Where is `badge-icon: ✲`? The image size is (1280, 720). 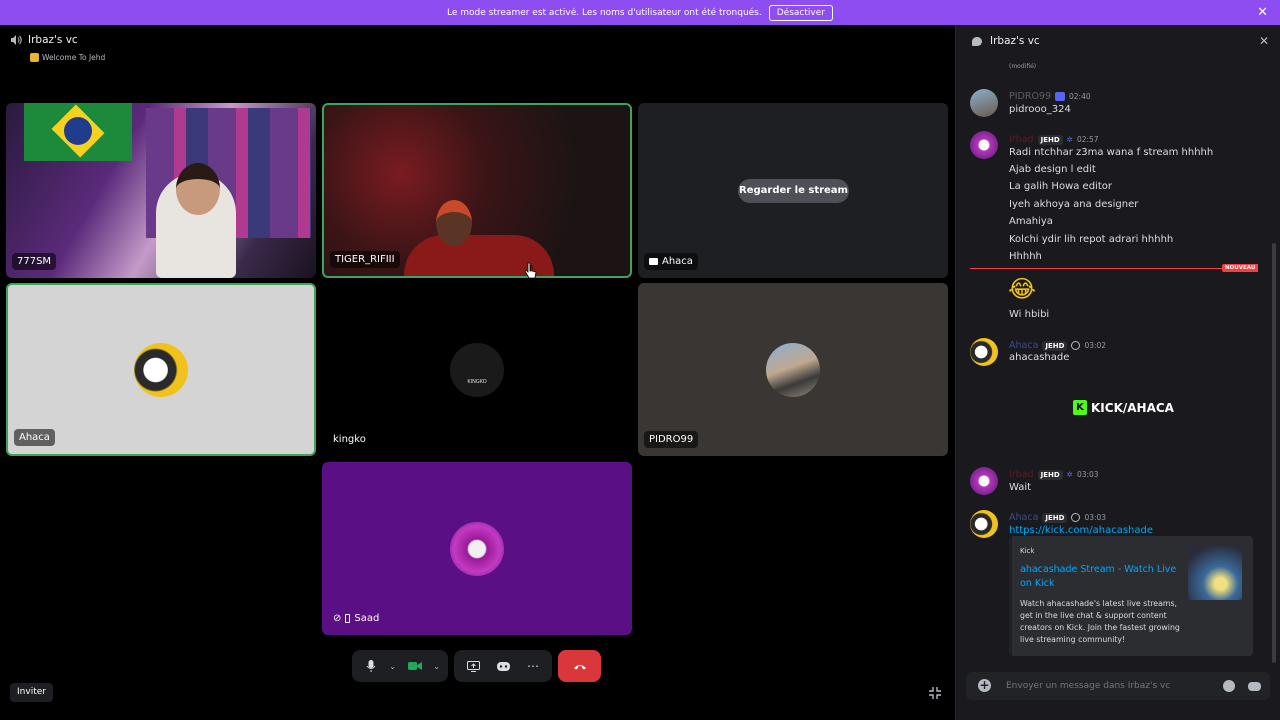
badge-icon: ✲ is located at coordinates (1069, 139).